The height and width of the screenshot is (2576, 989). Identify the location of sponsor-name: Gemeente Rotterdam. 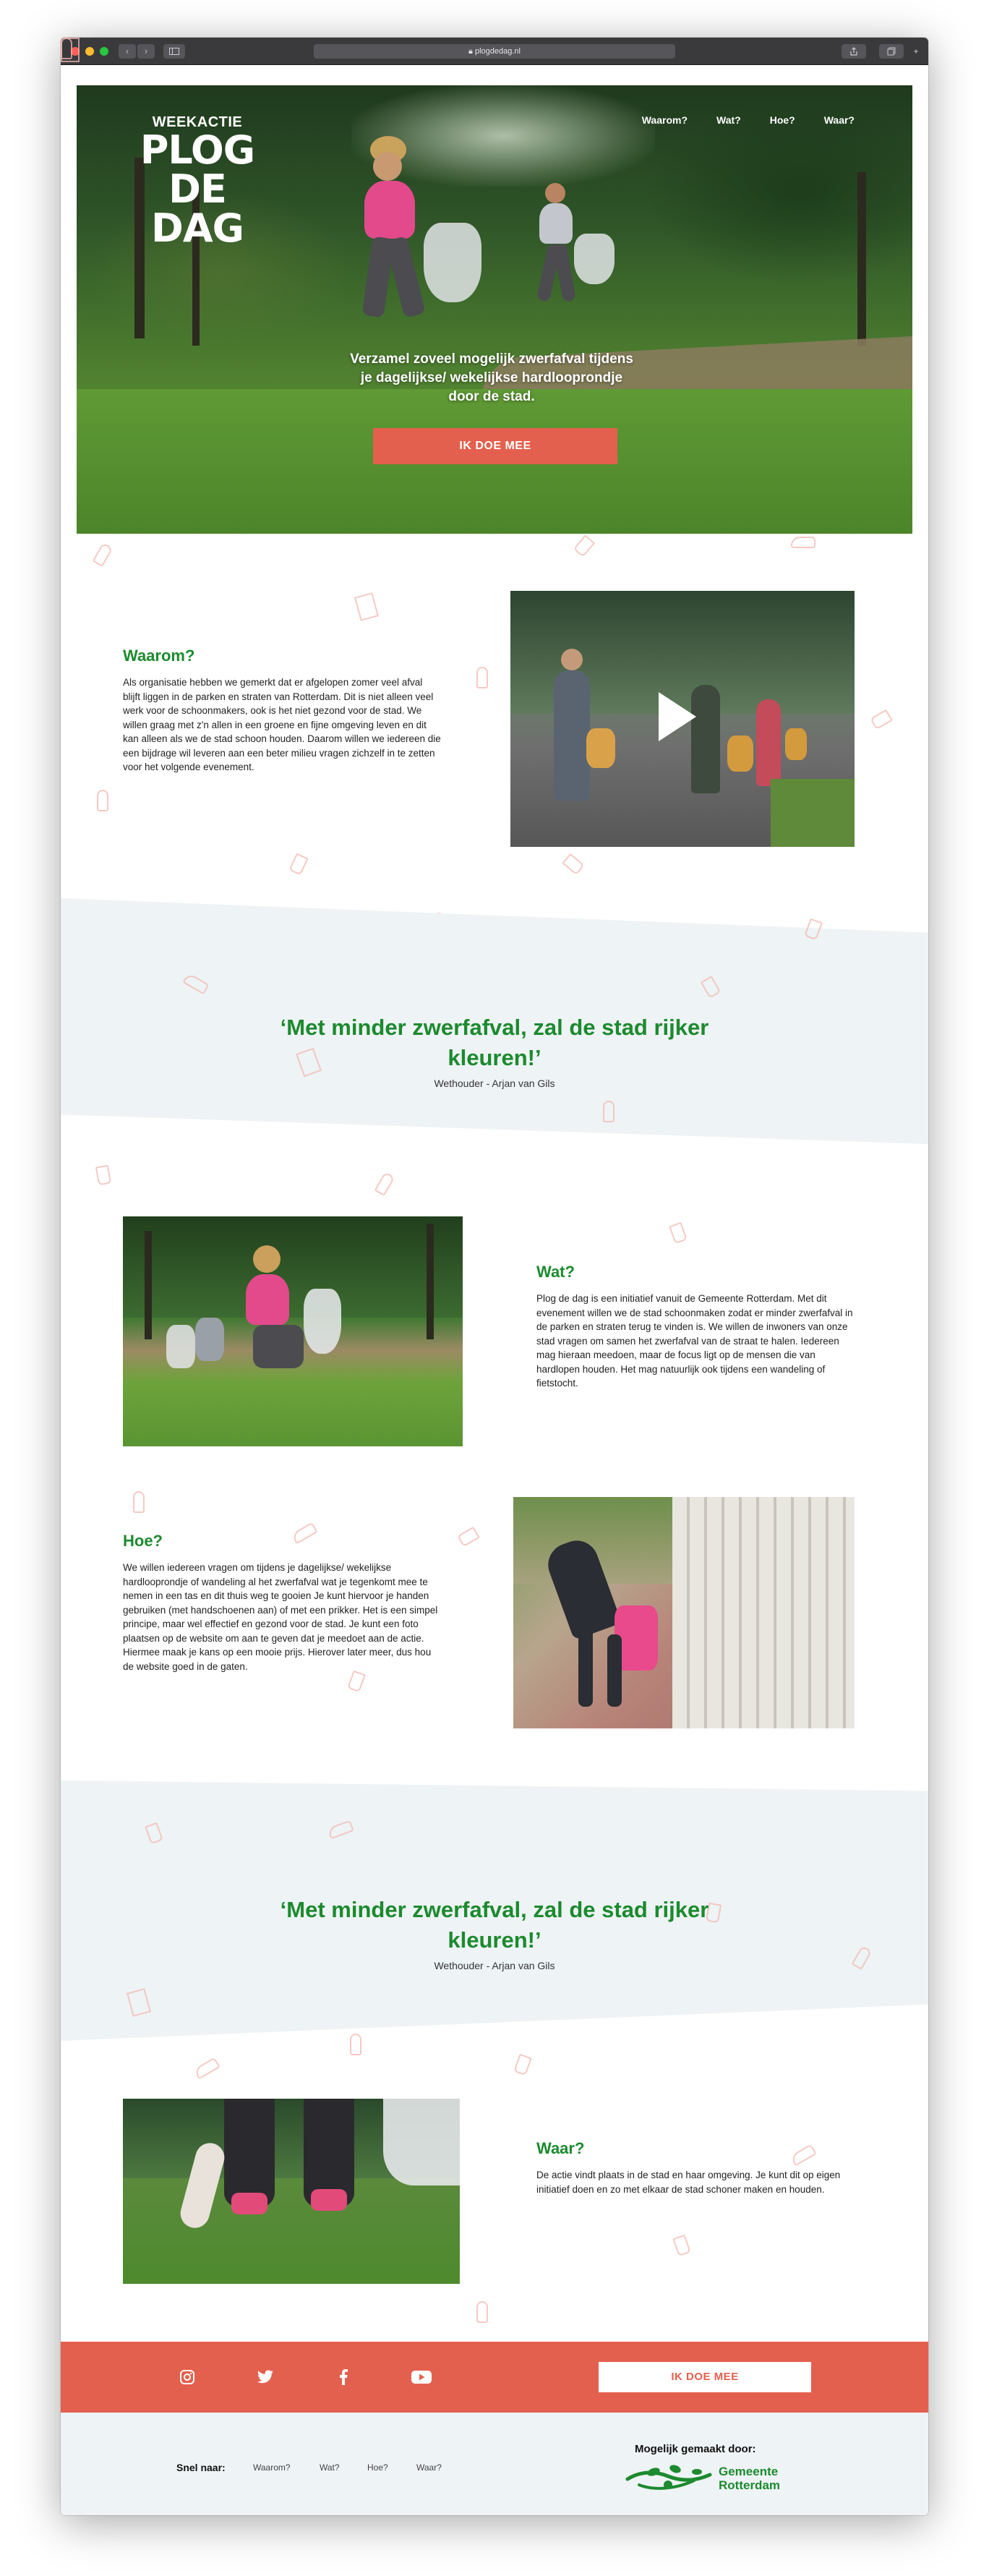
(750, 2478).